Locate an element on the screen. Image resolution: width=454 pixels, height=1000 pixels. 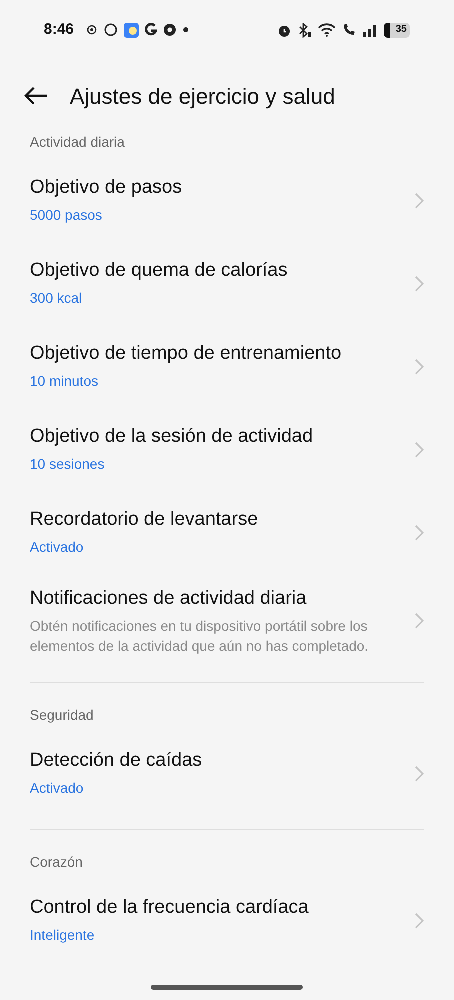
settings-item: Objetivo de tiempo de entrenamiento 10 minutos is located at coordinates (227, 366).